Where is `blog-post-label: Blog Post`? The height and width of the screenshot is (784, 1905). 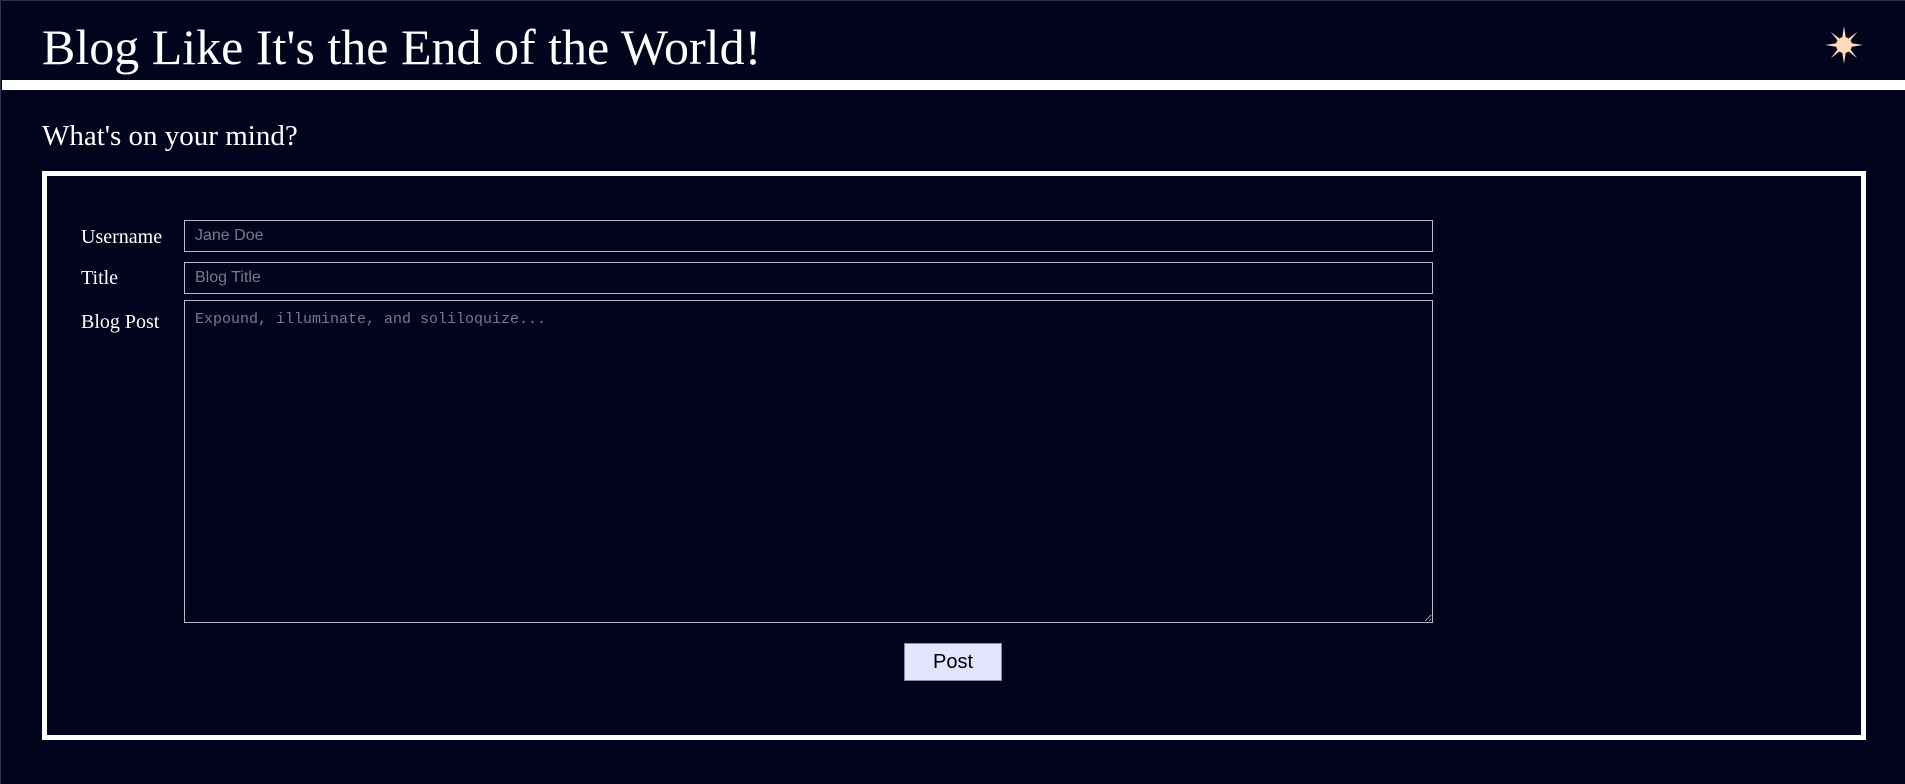 blog-post-label: Blog Post is located at coordinates (120, 322).